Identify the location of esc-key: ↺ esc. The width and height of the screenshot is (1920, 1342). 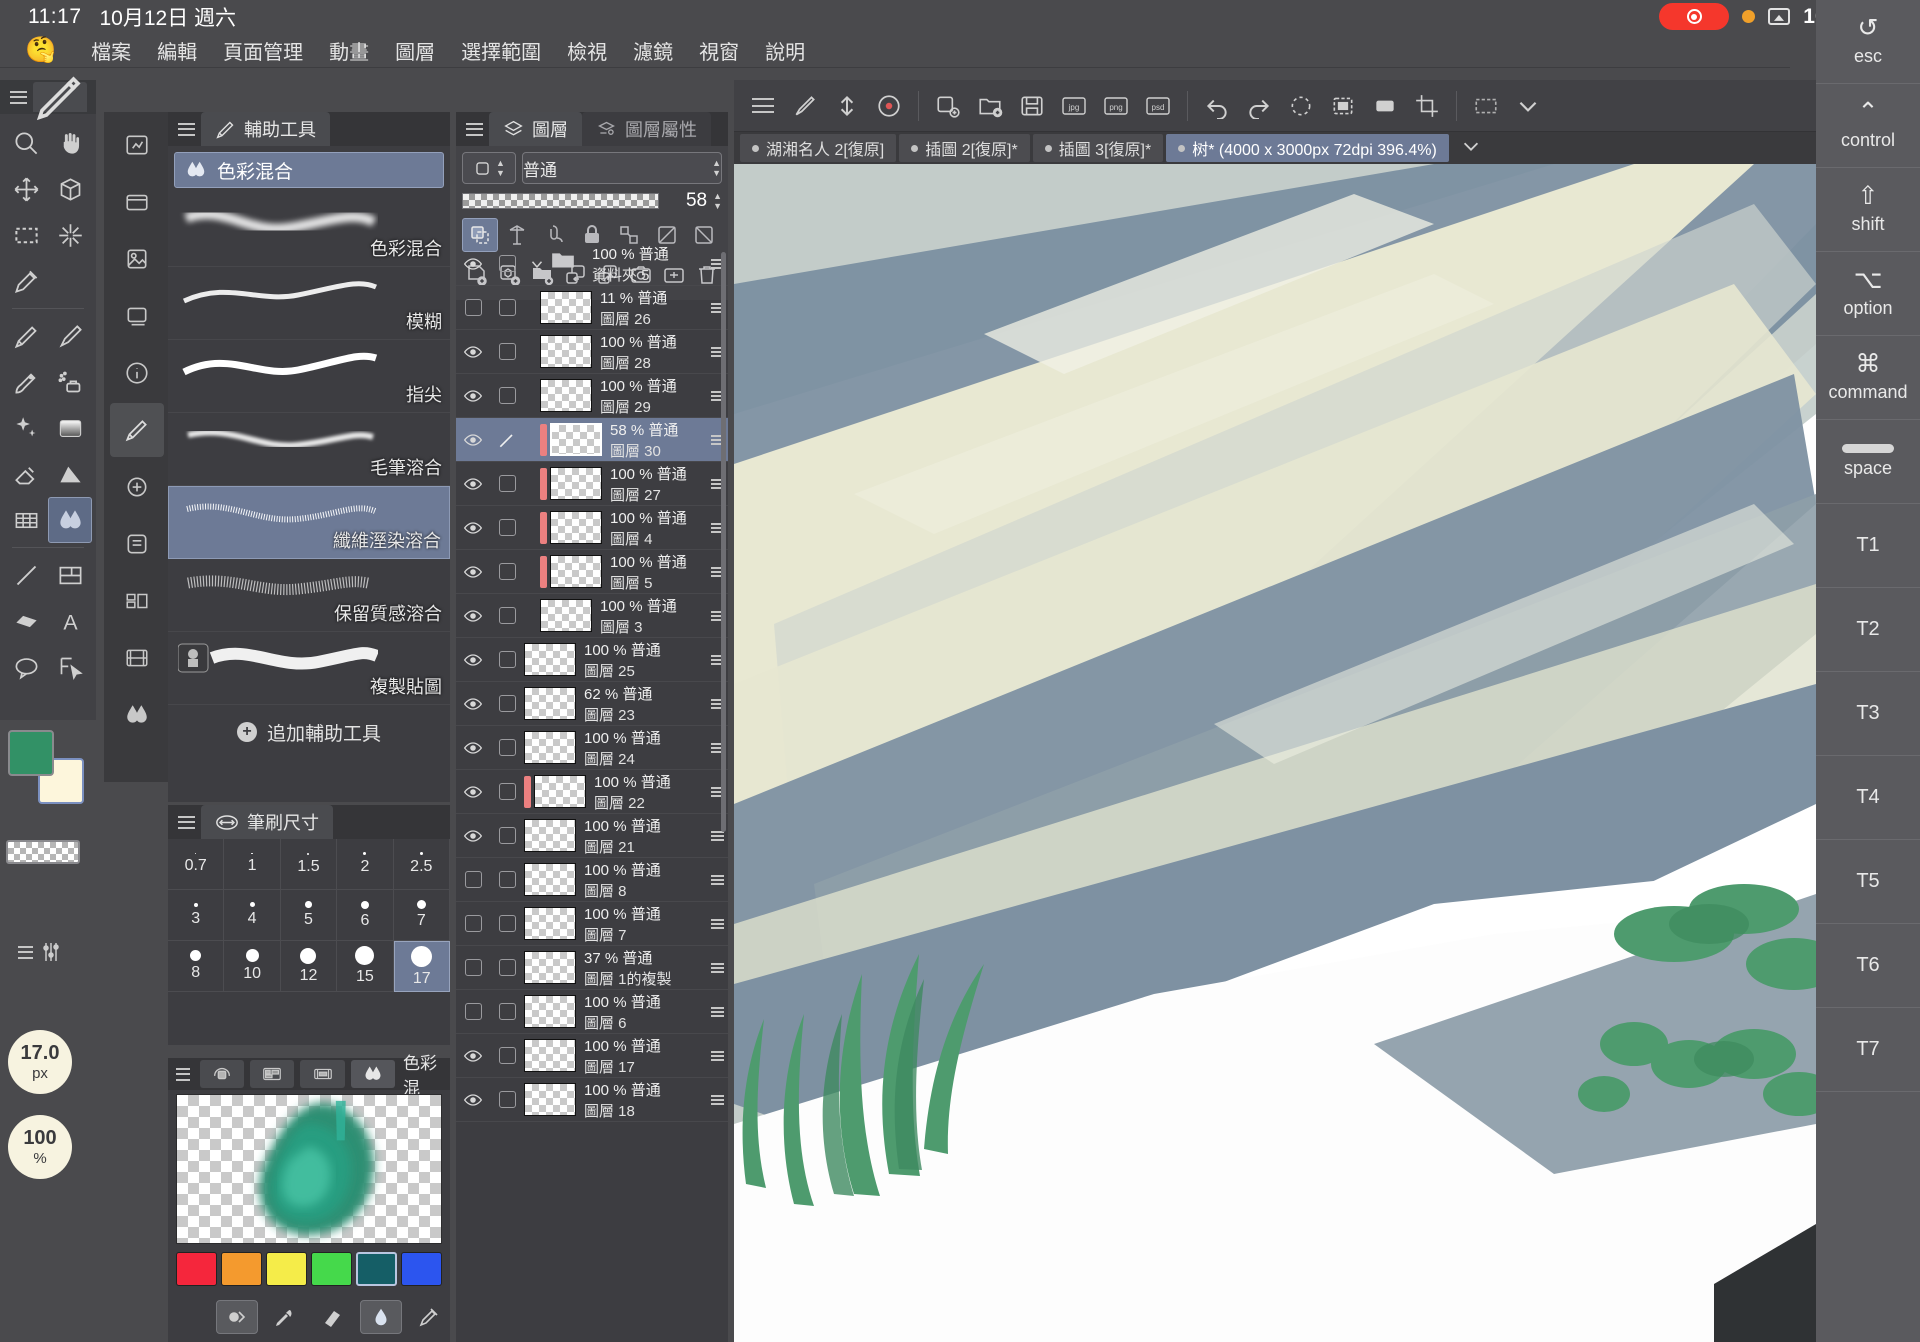
(1868, 42).